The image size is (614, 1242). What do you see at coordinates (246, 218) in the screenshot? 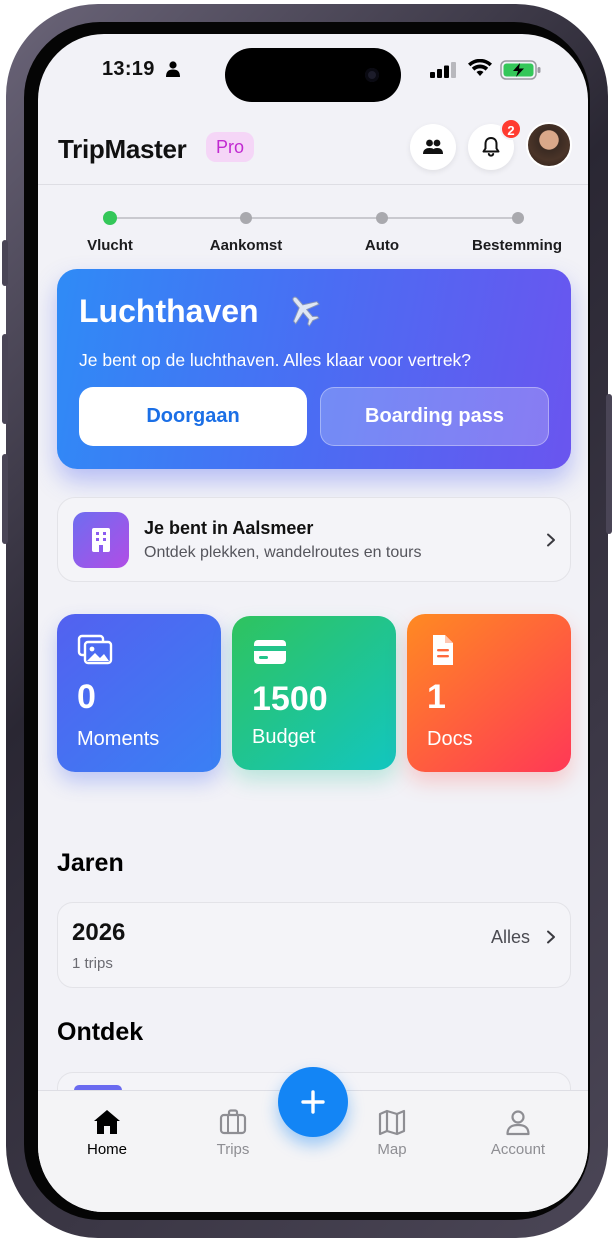
I see `step-dot-aankomst` at bounding box center [246, 218].